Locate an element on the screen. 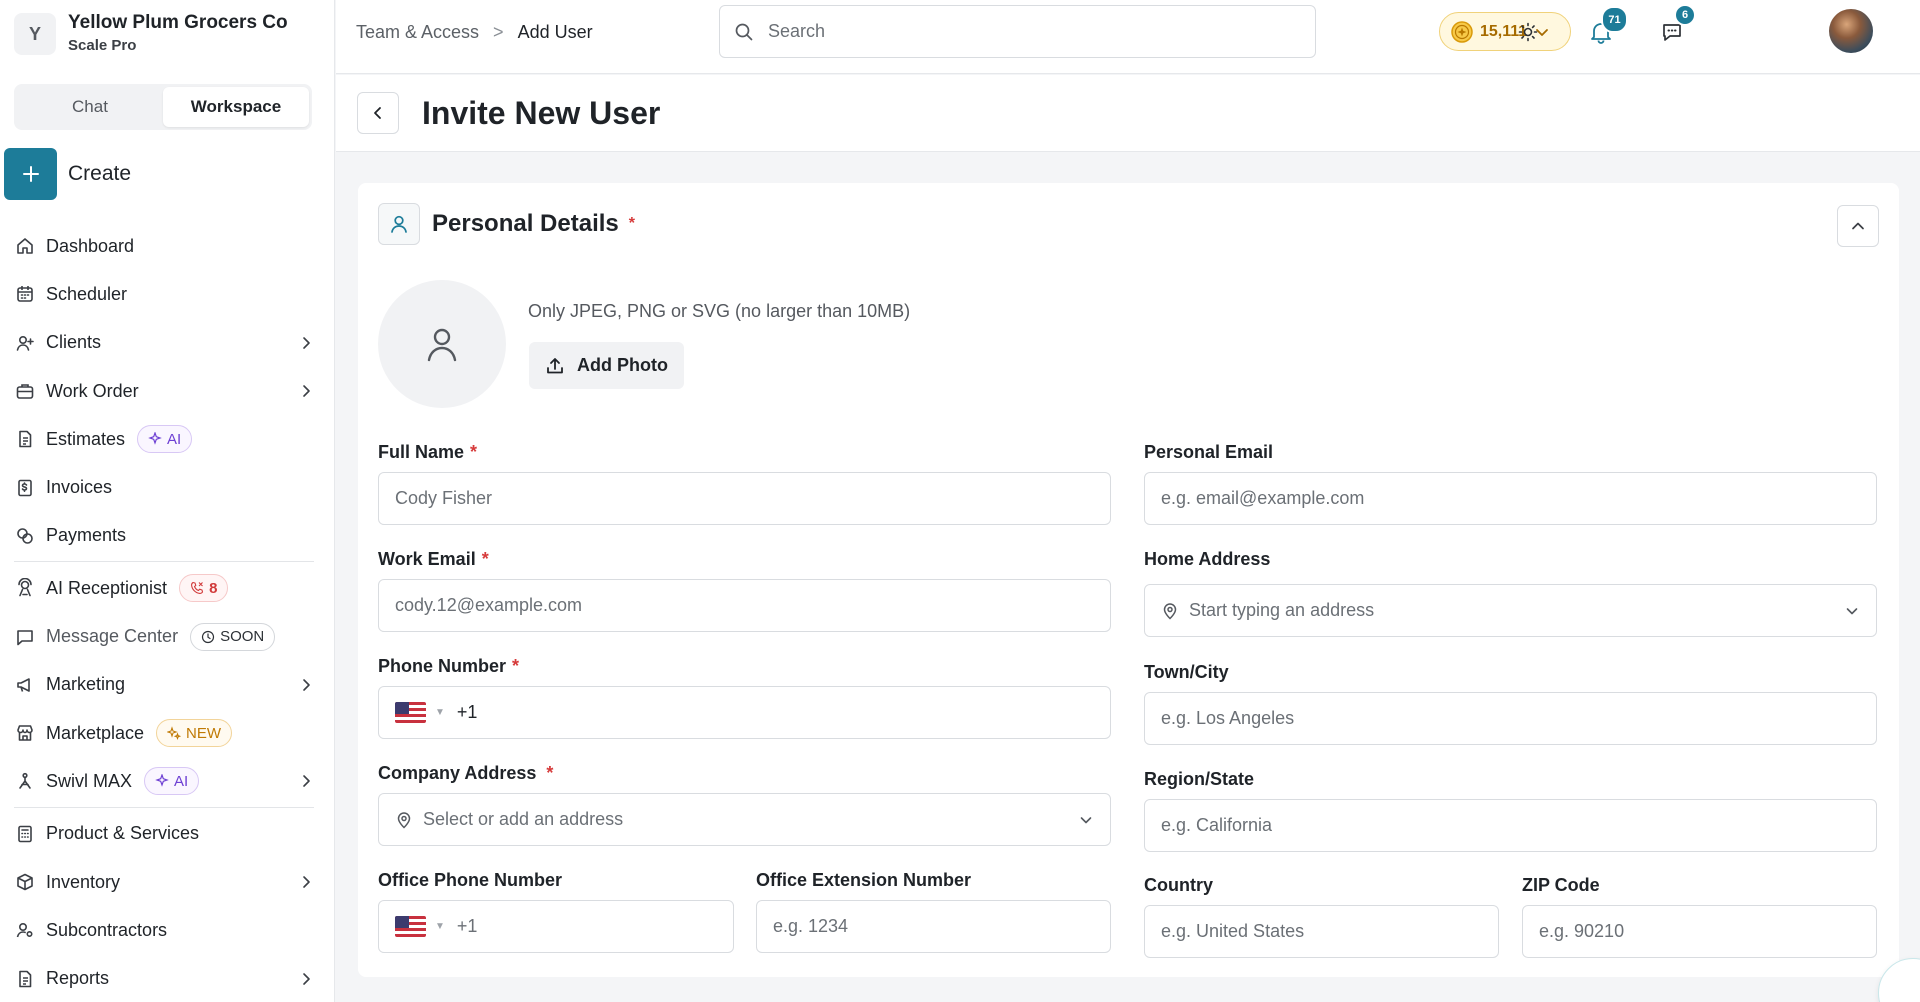 The height and width of the screenshot is (1002, 1920). sidebar-item-subcontractors: Subcontractors is located at coordinates (164, 930).